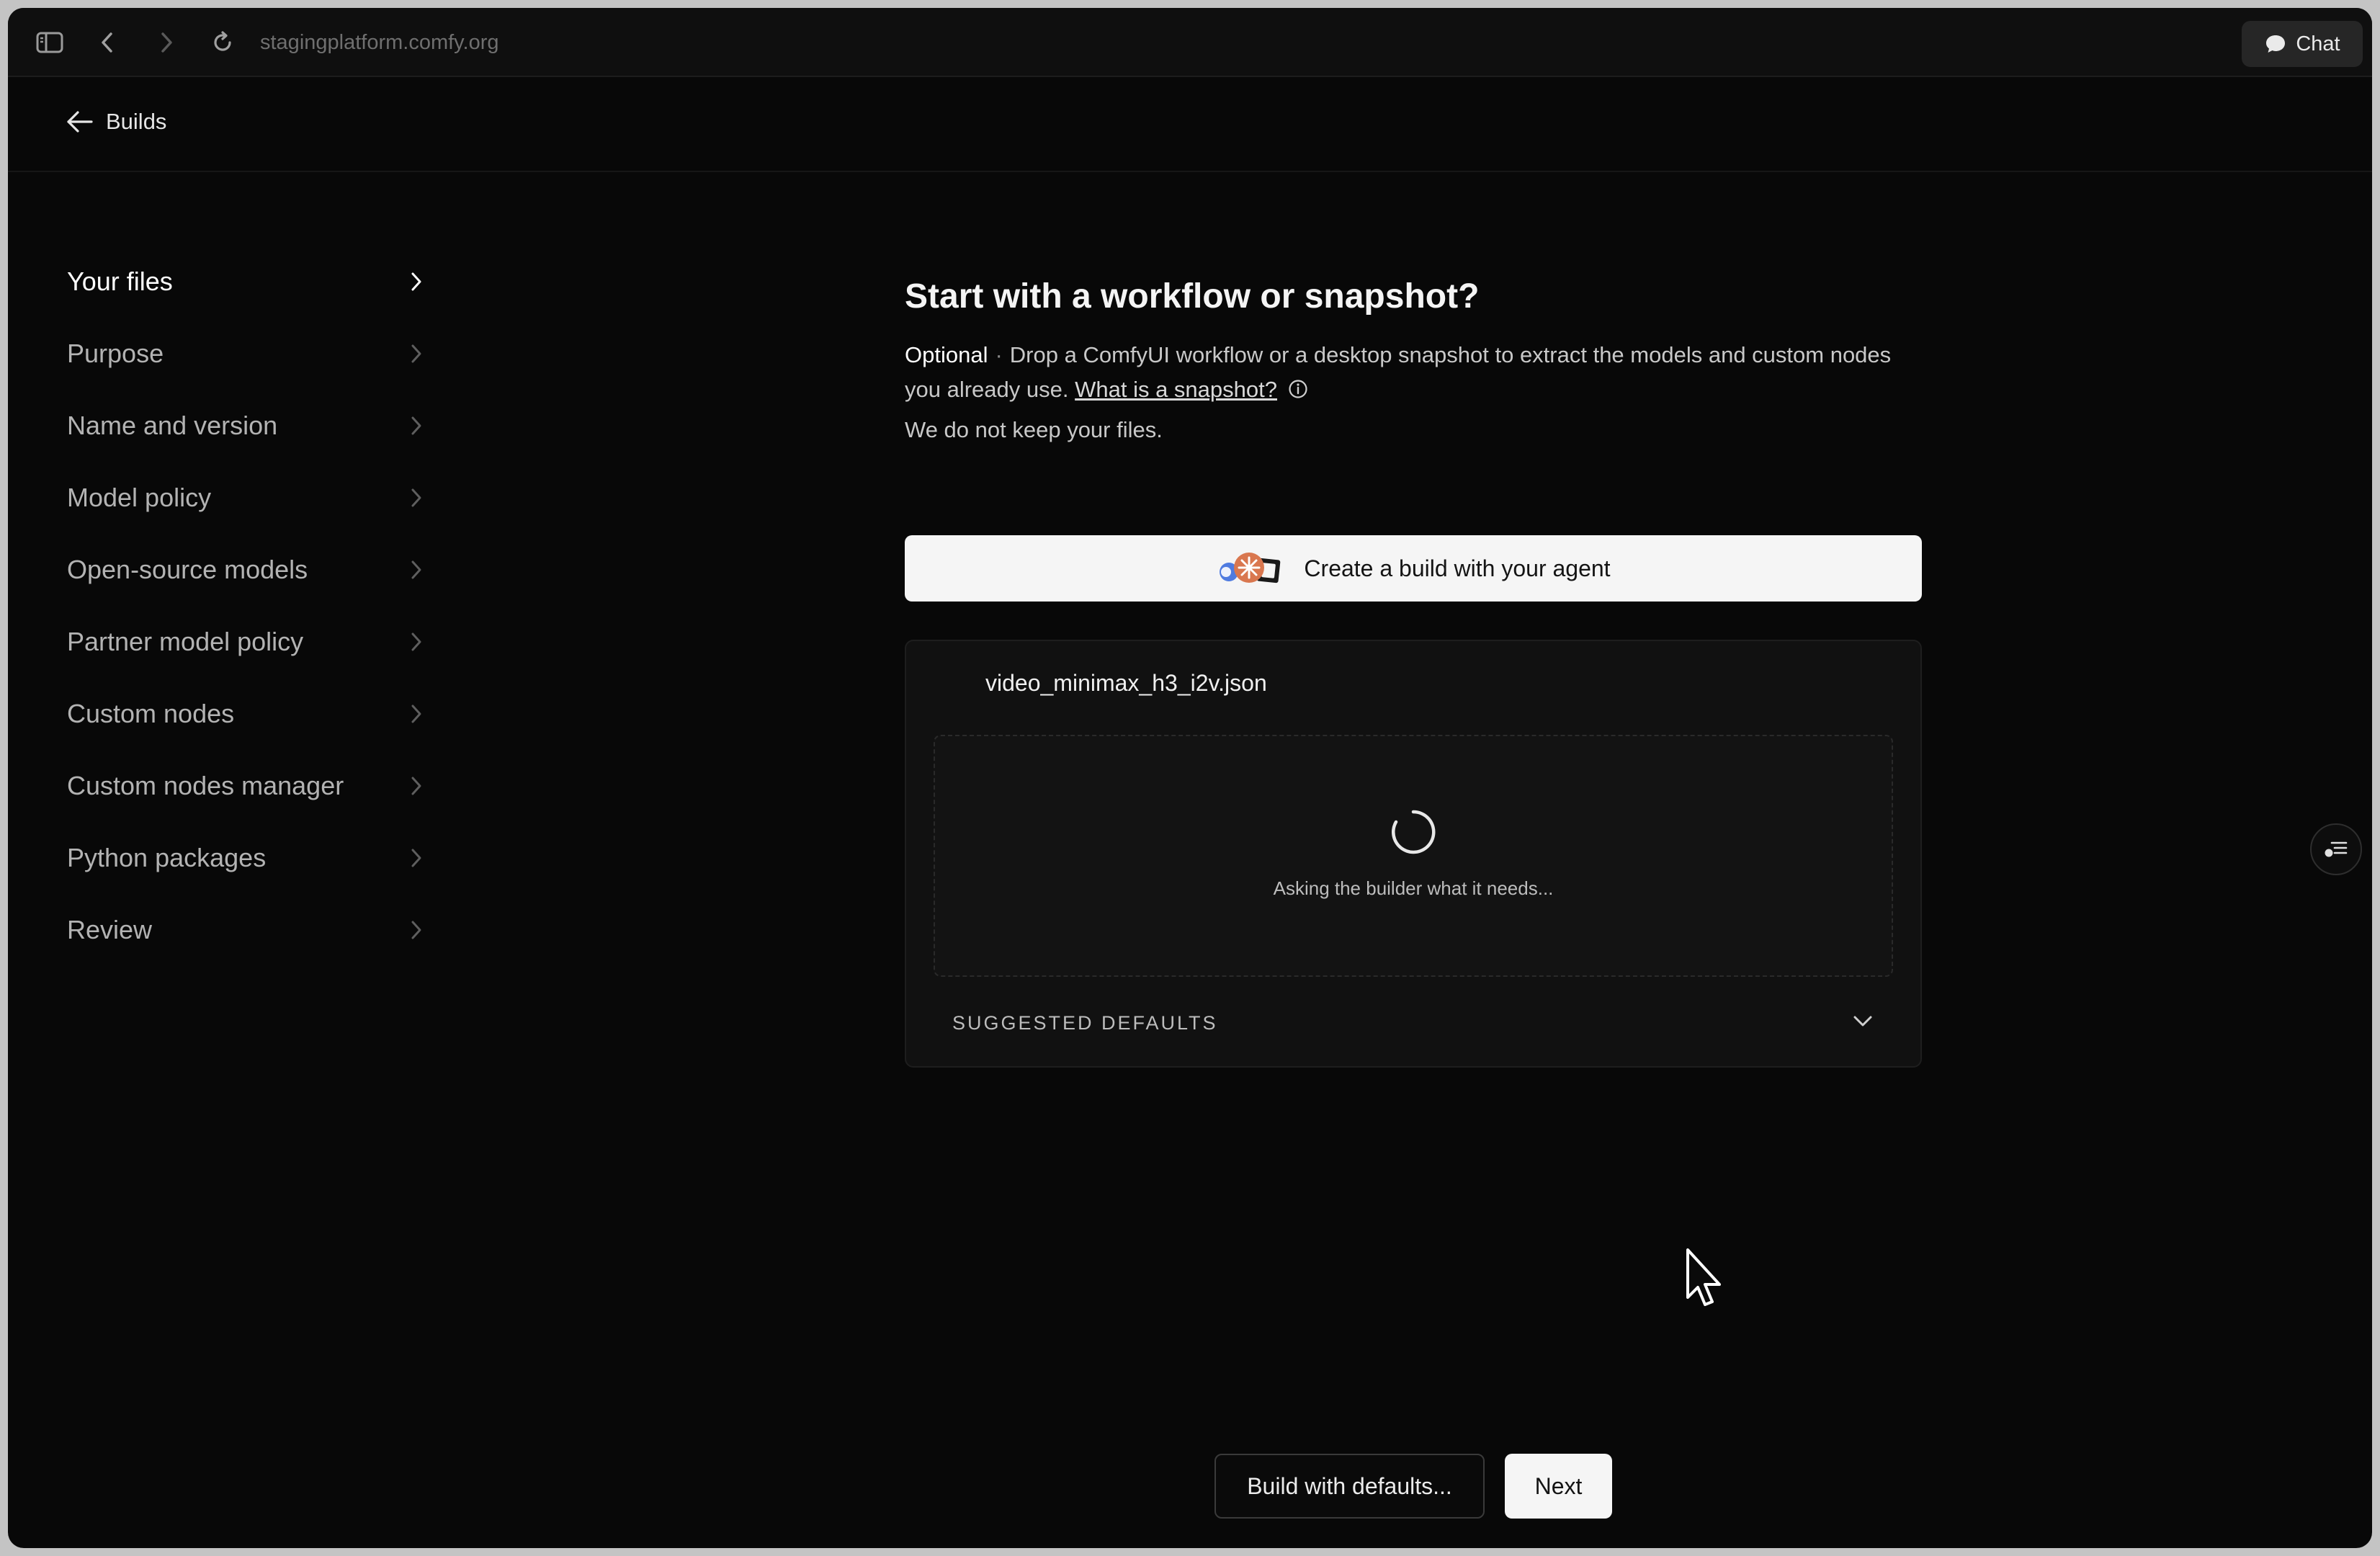  I want to click on step-model-policy: Model policy, so click(247, 498).